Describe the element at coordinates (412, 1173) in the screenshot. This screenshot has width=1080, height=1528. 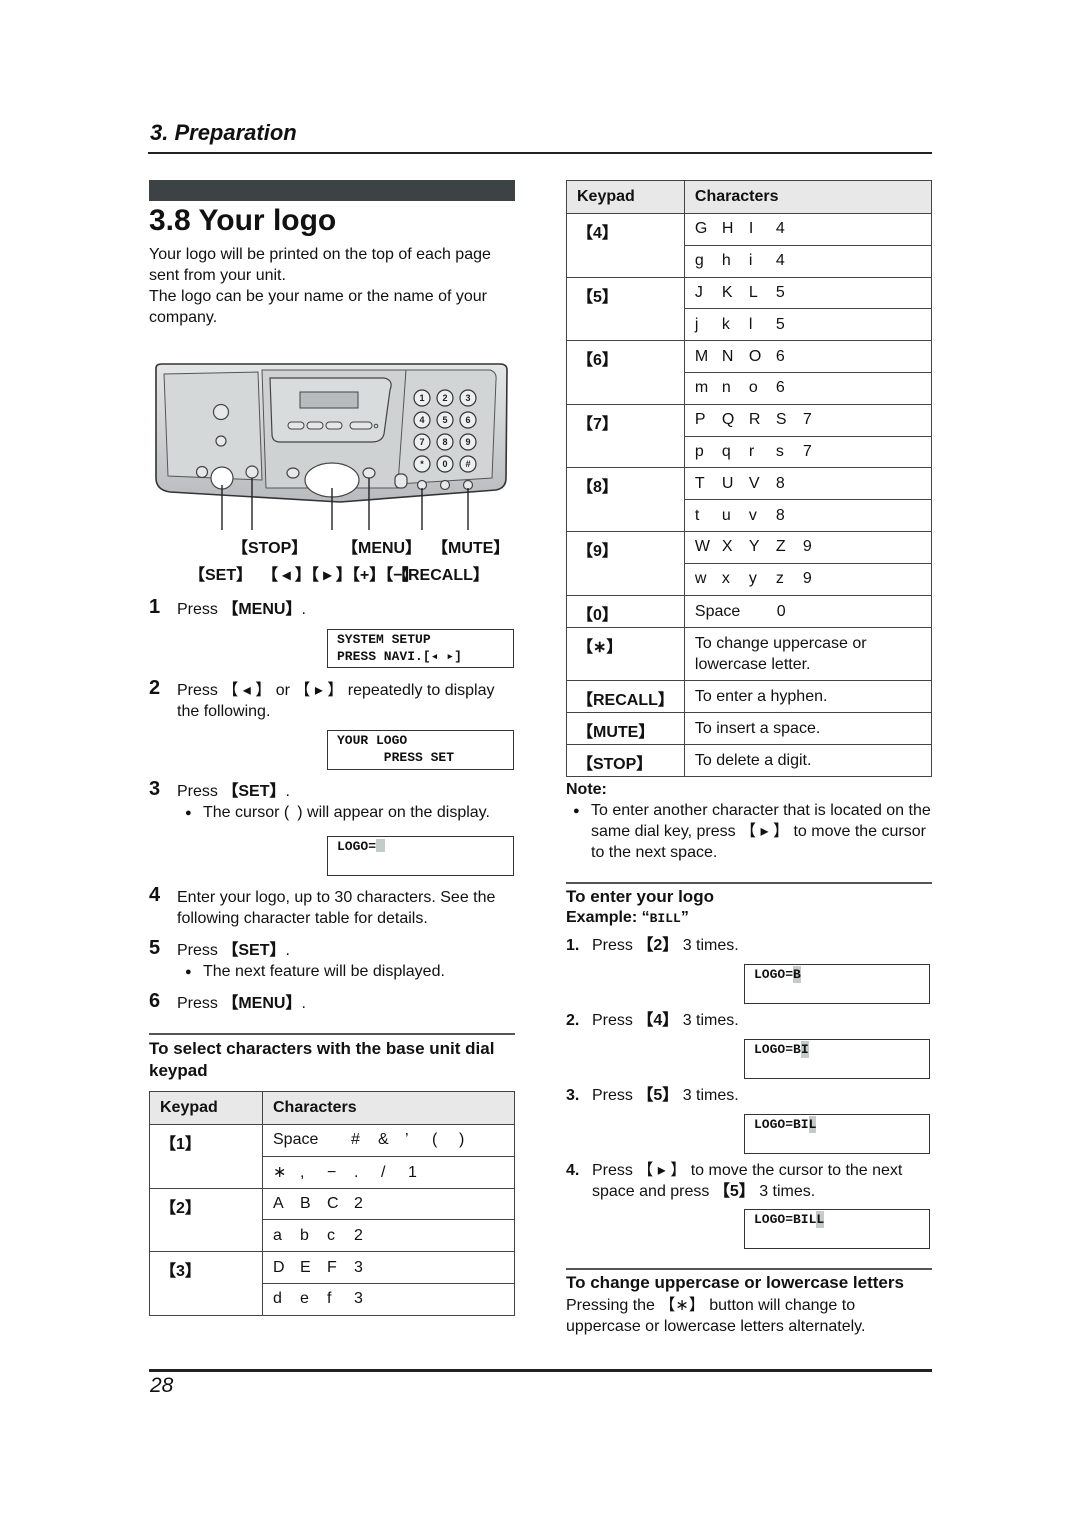
I see `character: 1` at that location.